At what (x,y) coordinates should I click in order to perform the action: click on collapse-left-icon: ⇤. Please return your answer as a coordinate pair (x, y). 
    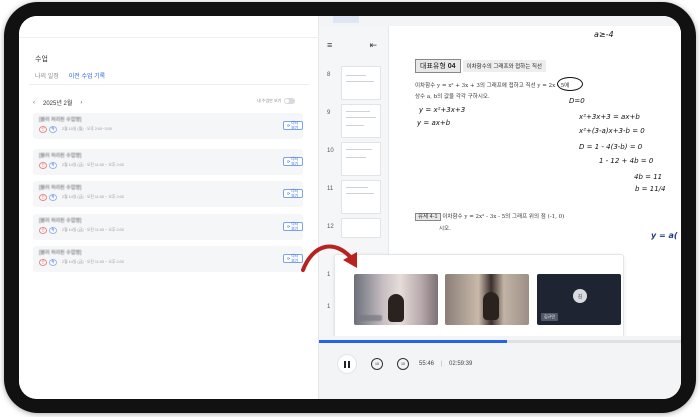
    Looking at the image, I should click on (373, 45).